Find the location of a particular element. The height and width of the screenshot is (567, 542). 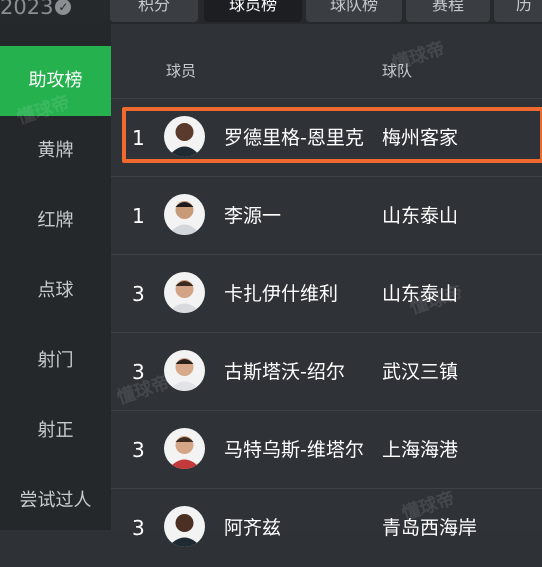

chevron-down-icon: ✓ is located at coordinates (63, 7).